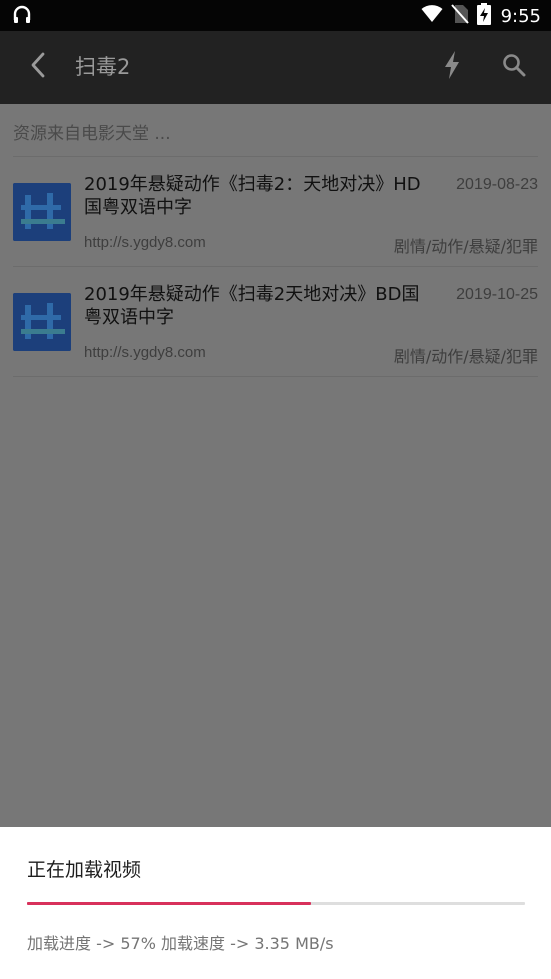 Image resolution: width=551 pixels, height=979 pixels. I want to click on search-icon, so click(514, 67).